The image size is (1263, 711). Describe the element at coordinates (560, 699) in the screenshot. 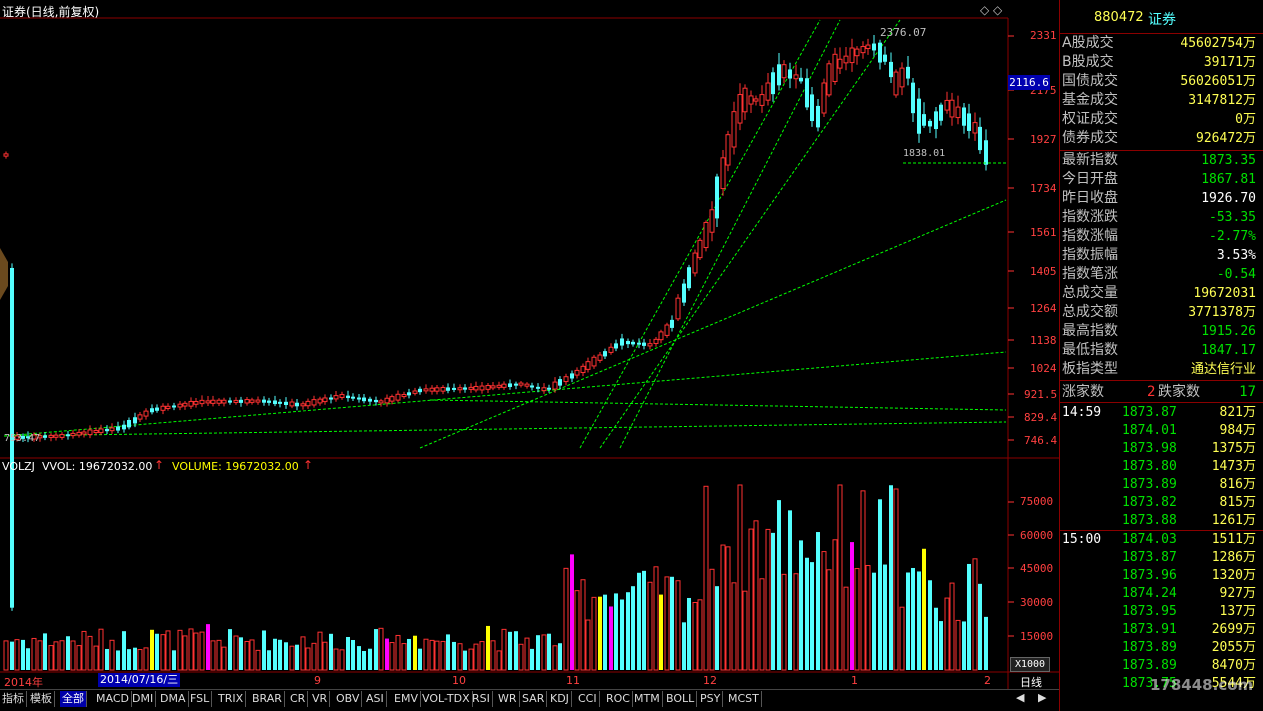

I see `tab-kdj: KDJ` at that location.